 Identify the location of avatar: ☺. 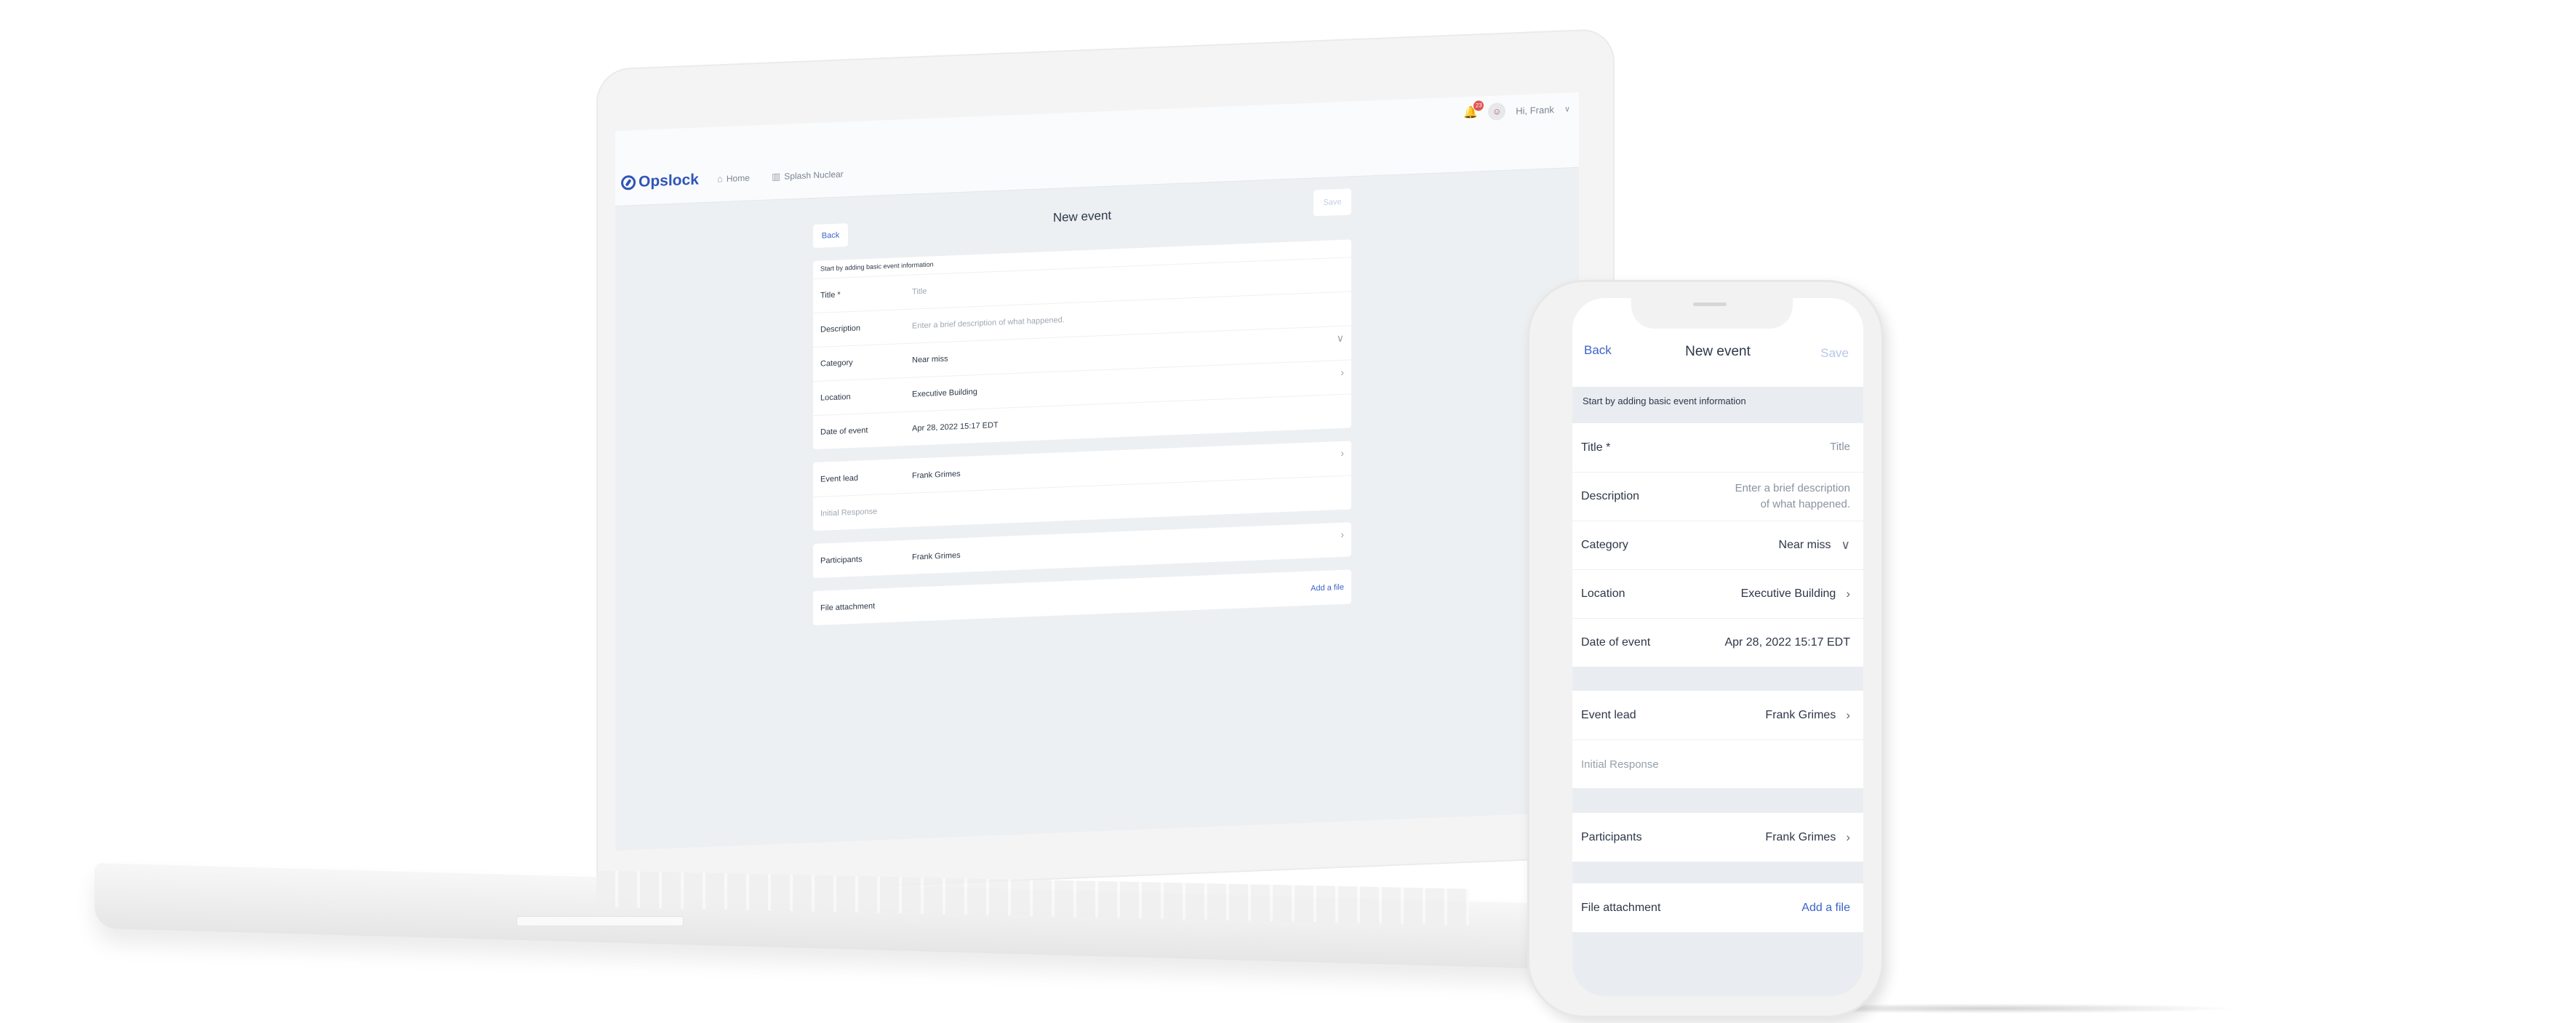
(1497, 112).